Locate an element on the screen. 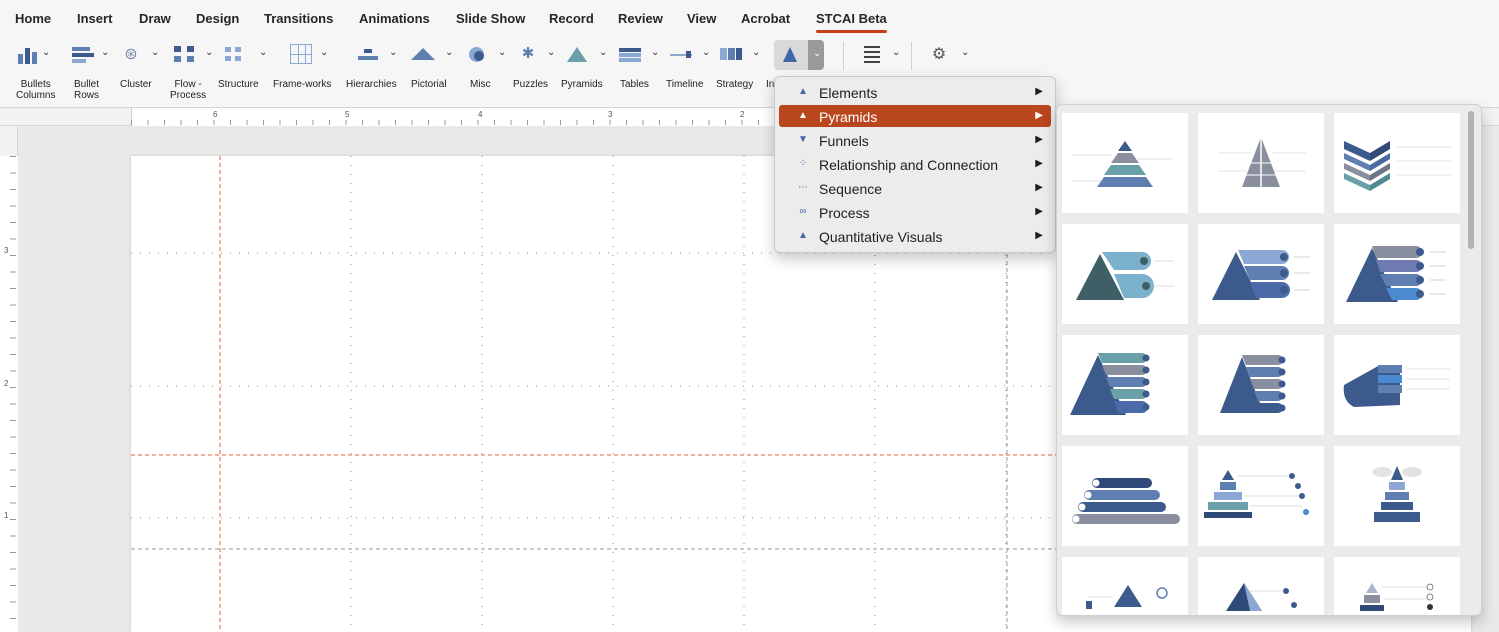 Image resolution: width=1499 pixels, height=632 pixels. ribbon-label-frameworks: Frame-works is located at coordinates (302, 84).